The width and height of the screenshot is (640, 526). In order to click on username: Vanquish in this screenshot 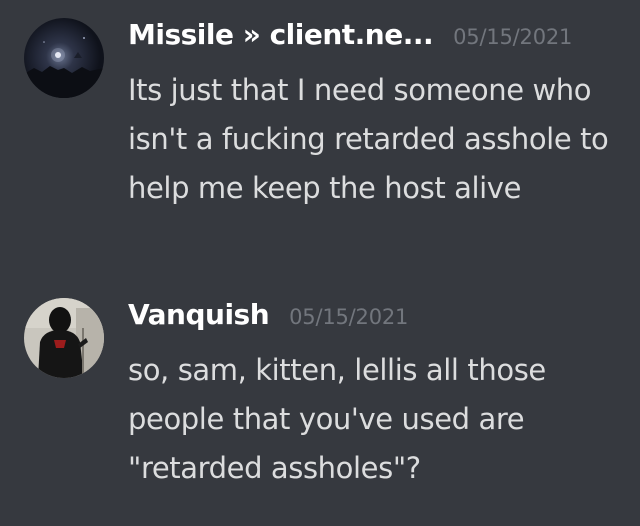, I will do `click(199, 314)`.